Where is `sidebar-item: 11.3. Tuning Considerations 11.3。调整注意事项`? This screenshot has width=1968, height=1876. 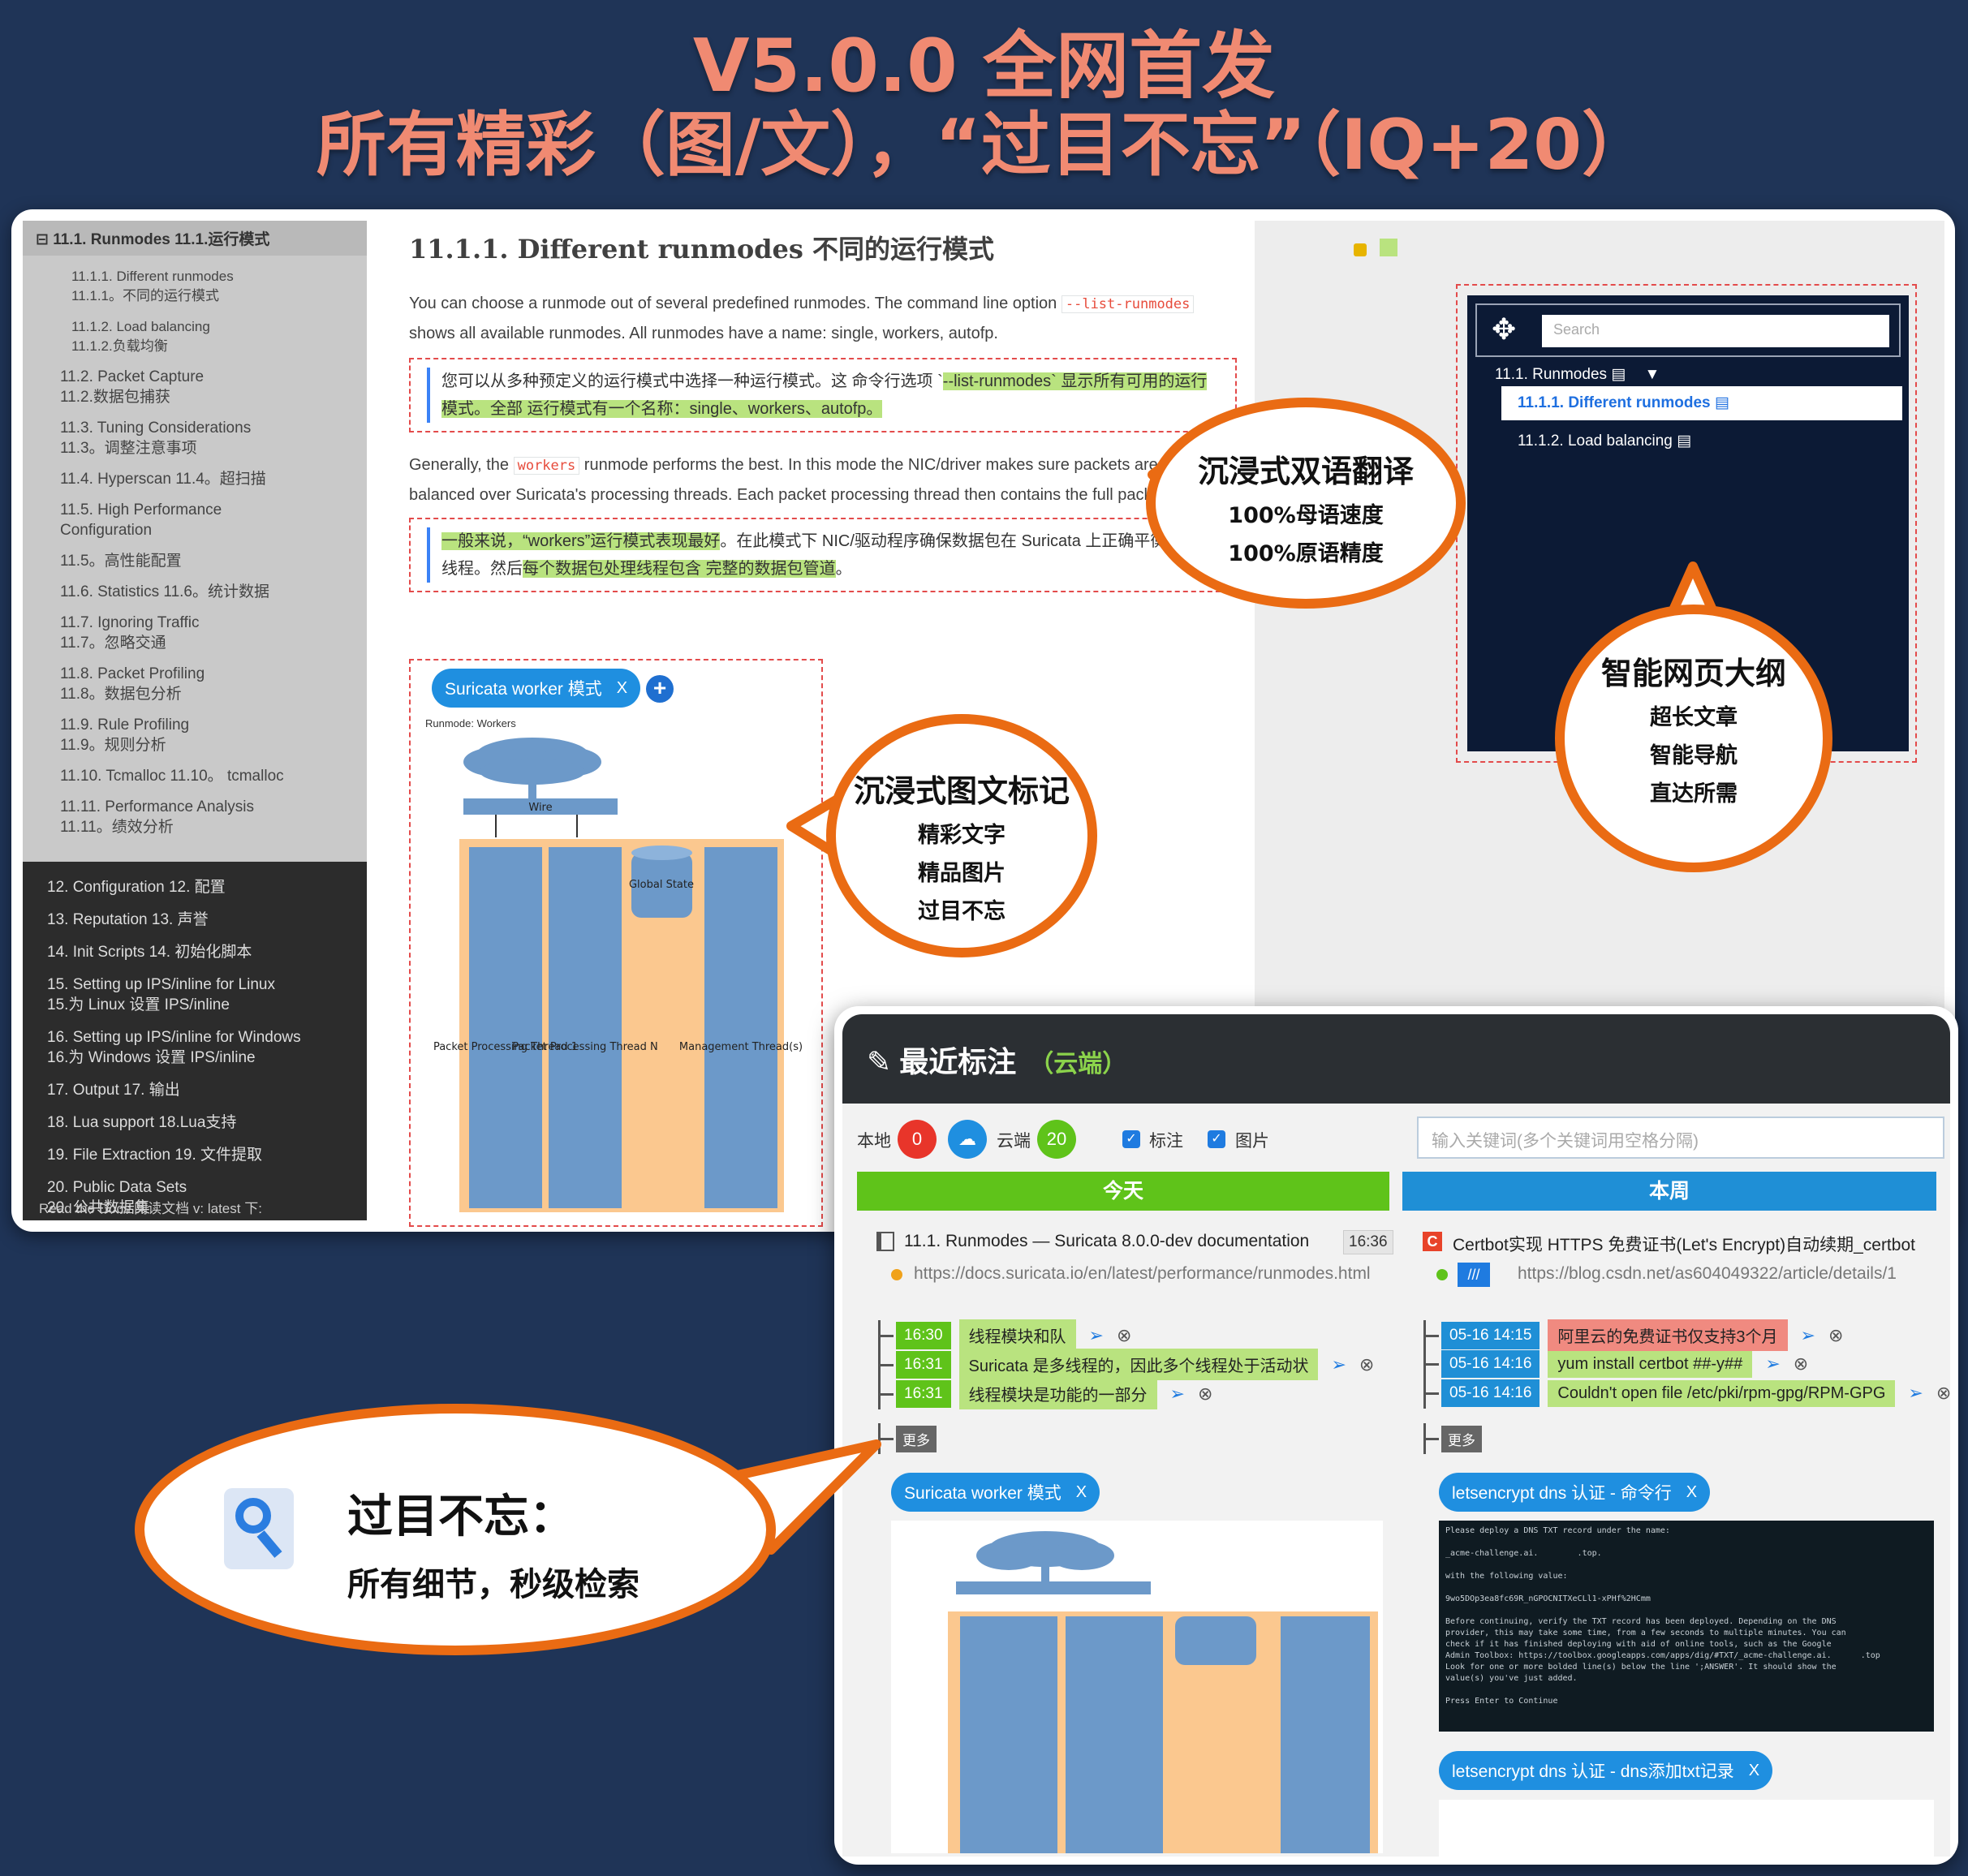 sidebar-item: 11.3. Tuning Considerations 11.3。调整注意事项 is located at coordinates (195, 438).